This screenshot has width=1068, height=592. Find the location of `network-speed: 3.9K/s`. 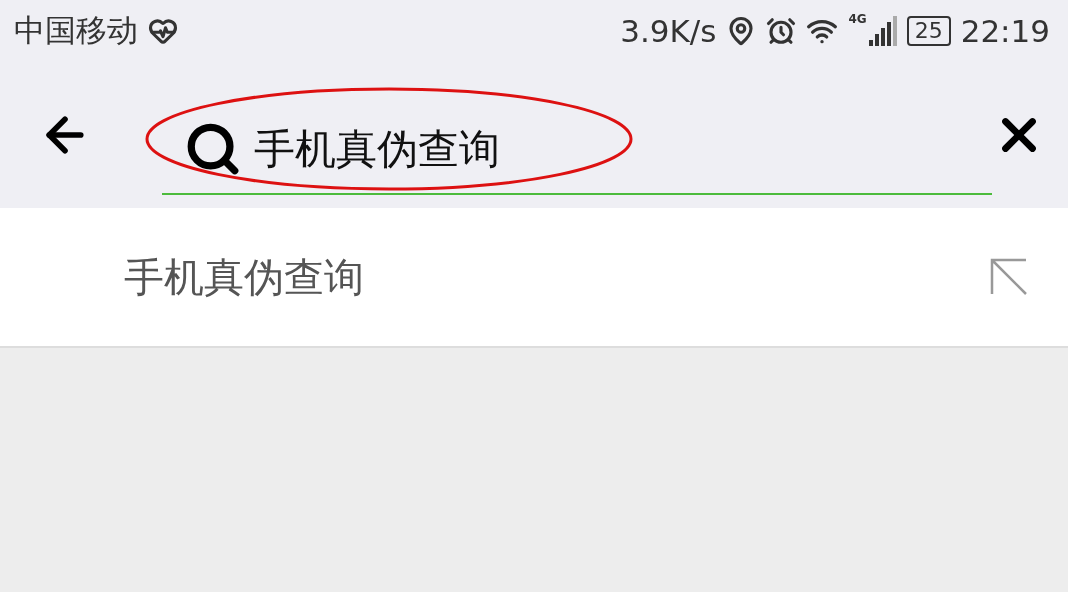

network-speed: 3.9K/s is located at coordinates (668, 31).